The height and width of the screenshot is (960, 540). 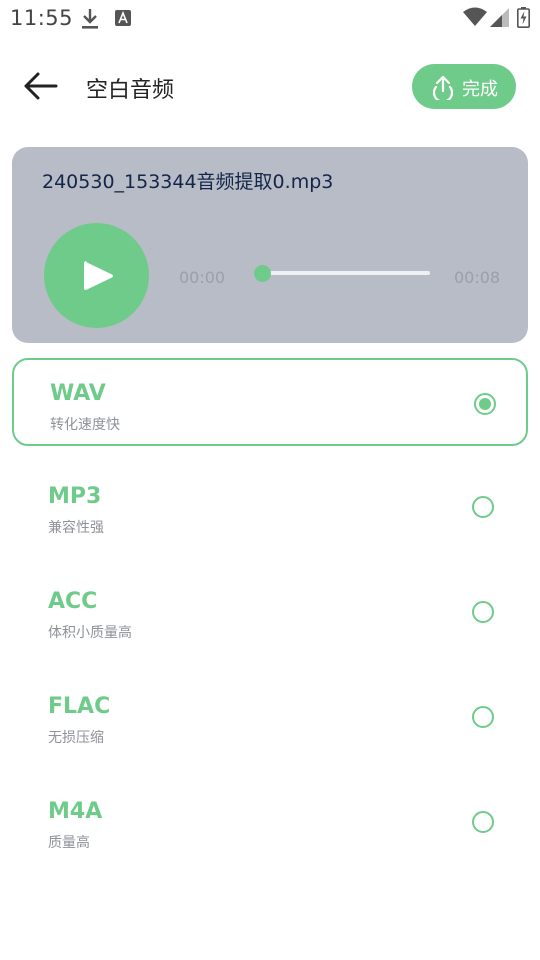 What do you see at coordinates (78, 393) in the screenshot?
I see `format-name: WAV` at bounding box center [78, 393].